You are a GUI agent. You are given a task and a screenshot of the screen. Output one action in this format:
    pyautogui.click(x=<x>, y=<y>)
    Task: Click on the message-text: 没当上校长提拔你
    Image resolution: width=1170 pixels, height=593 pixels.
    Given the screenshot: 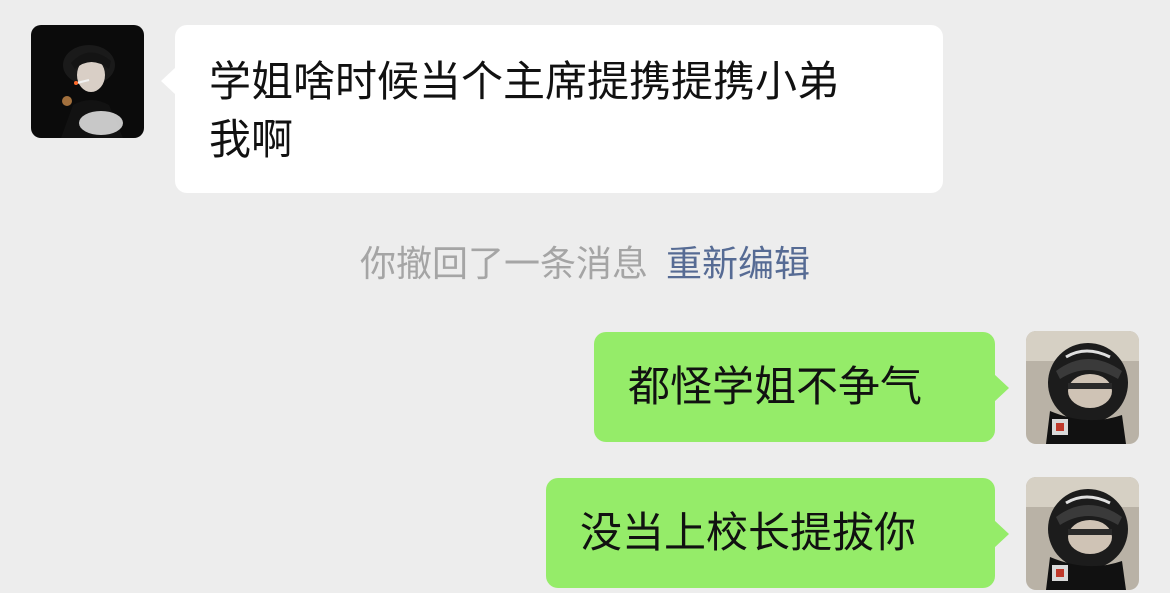 What is the action you would take?
    pyautogui.click(x=748, y=532)
    